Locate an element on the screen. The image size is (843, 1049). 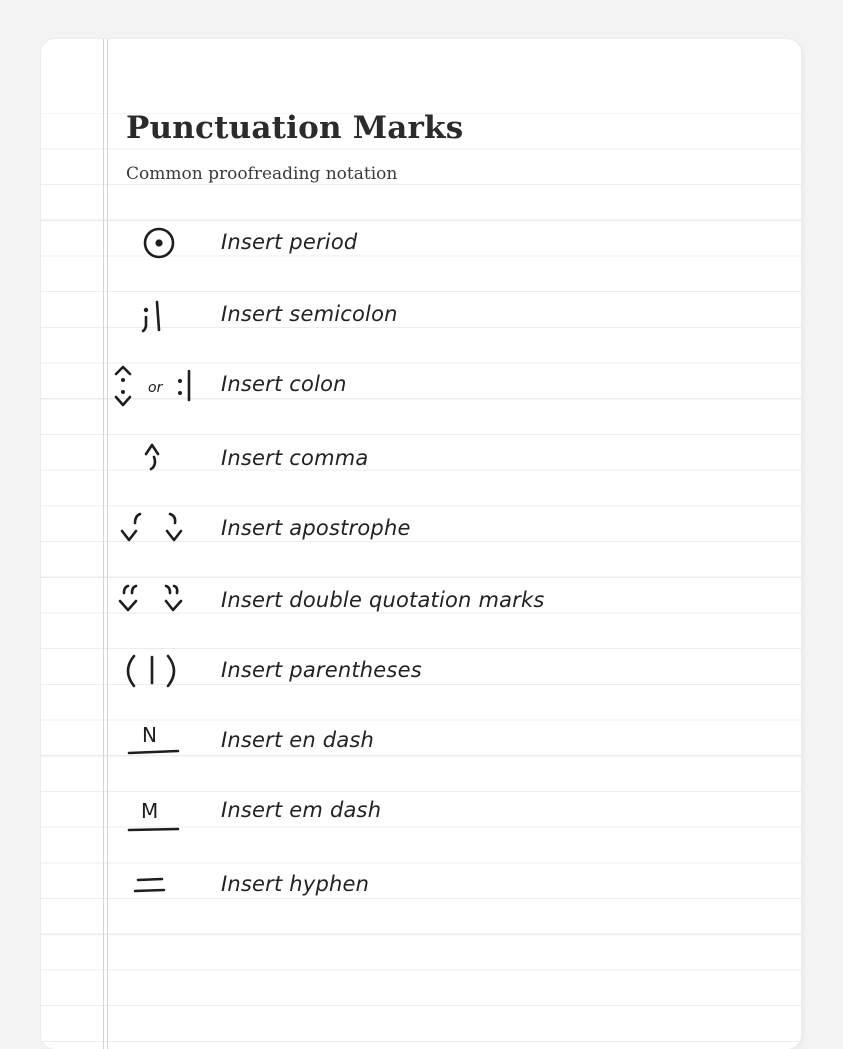
mark-label: Insert comma is located at coordinates (295, 458).